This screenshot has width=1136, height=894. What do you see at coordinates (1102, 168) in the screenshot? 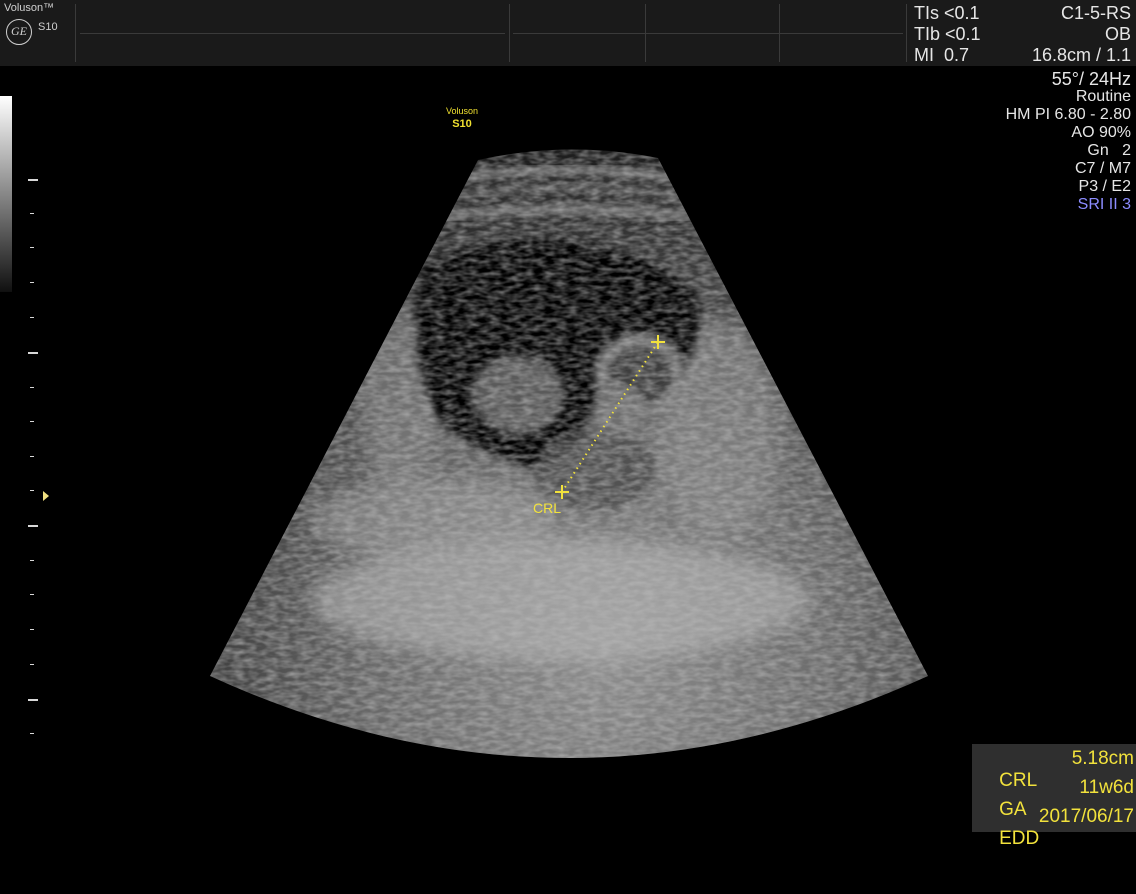
I see `param-contrast: C7 / M7` at bounding box center [1102, 168].